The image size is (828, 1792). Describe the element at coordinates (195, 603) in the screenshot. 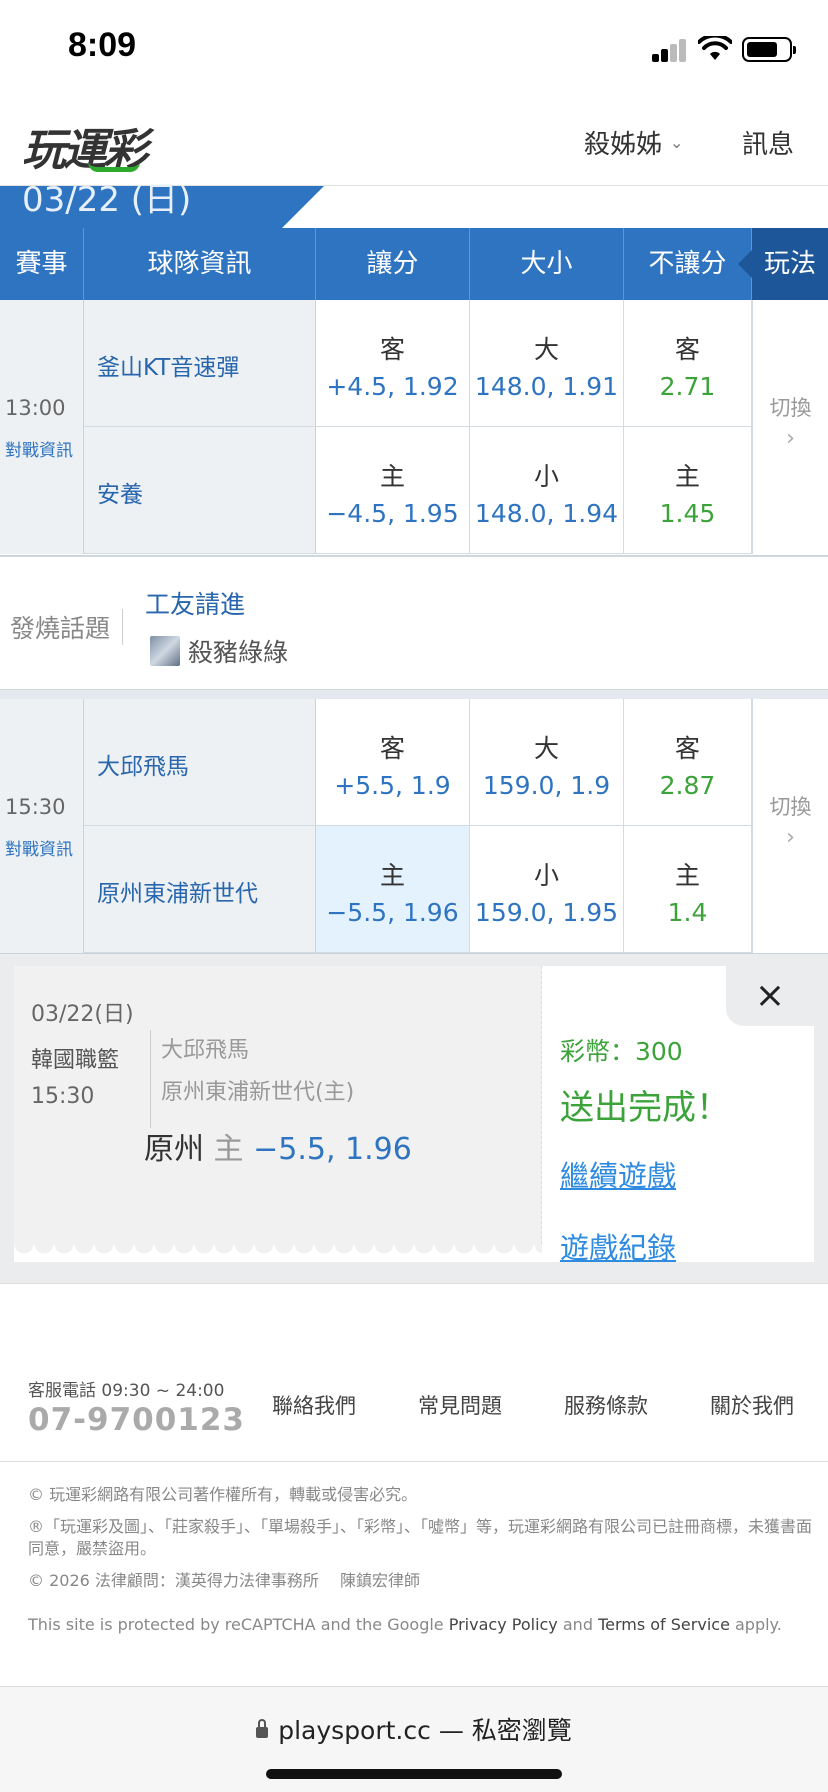

I see `hot-topic-title: 工友請進` at that location.